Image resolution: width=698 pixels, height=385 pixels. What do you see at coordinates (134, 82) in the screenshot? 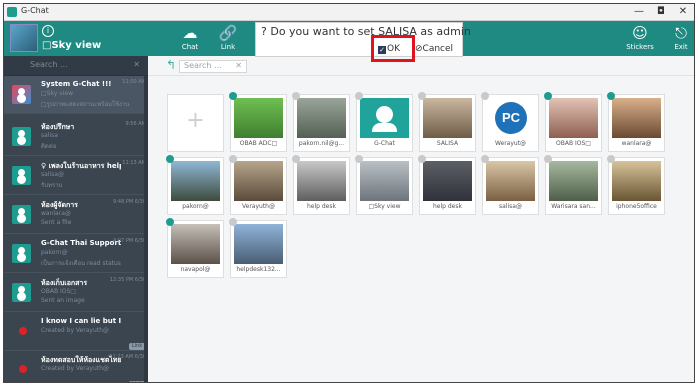
I see `chat-timestamp: 11:00 AM` at bounding box center [134, 82].